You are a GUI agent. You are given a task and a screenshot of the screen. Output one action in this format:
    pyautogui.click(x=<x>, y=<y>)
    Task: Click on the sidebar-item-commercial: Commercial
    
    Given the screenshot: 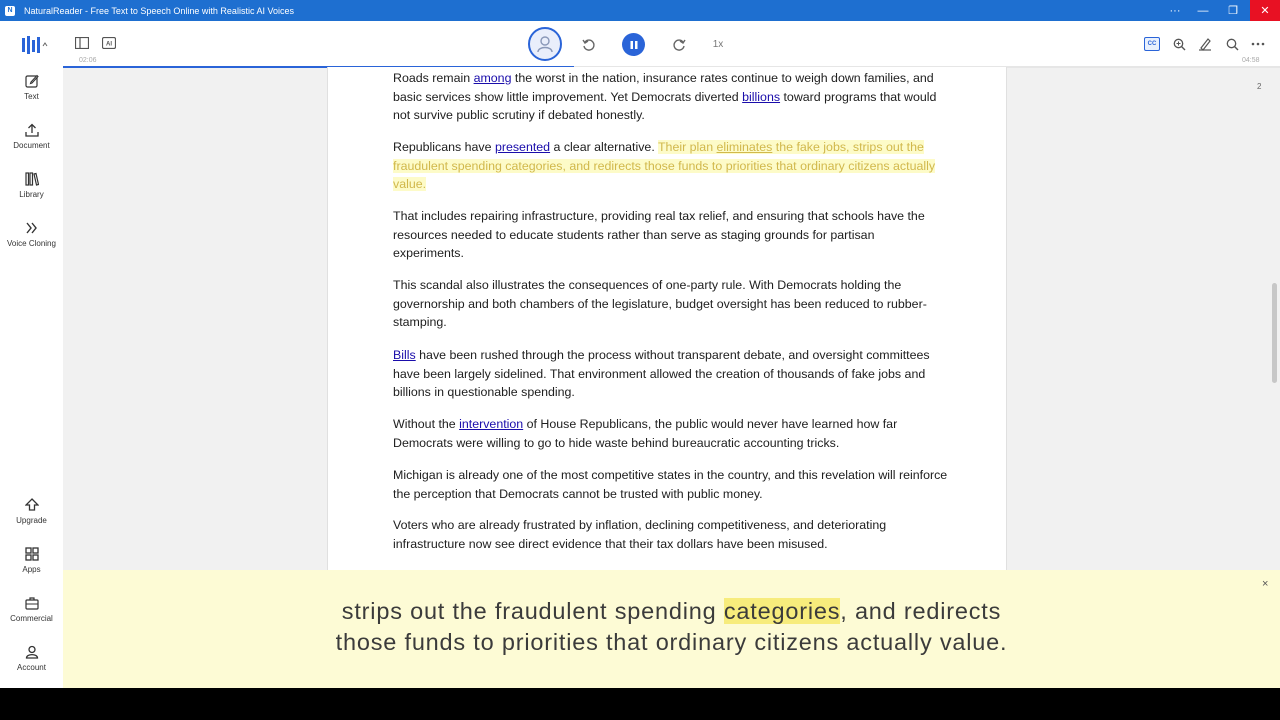 What is the action you would take?
    pyautogui.click(x=31, y=609)
    